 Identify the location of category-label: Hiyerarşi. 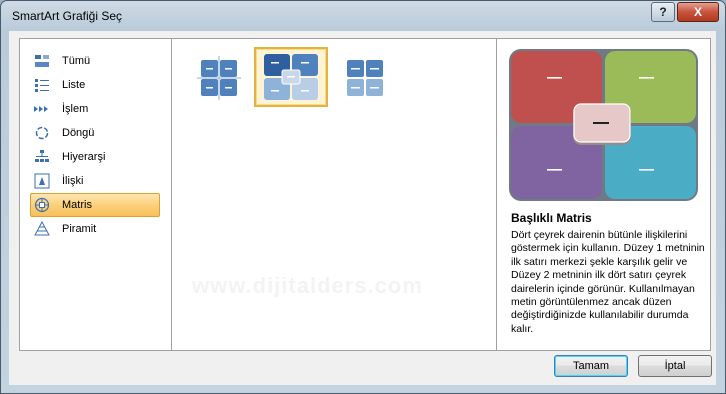
(84, 157).